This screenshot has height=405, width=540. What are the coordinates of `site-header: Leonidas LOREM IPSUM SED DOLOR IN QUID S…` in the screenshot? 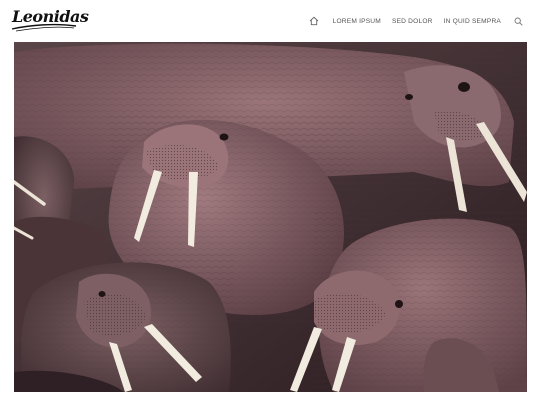 It's located at (270, 21).